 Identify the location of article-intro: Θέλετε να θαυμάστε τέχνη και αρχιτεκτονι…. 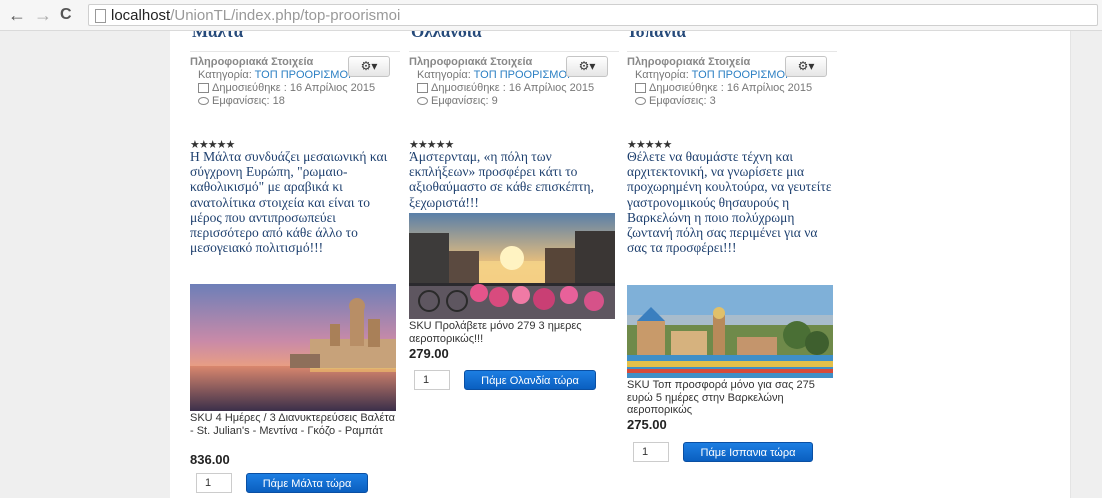
(729, 202).